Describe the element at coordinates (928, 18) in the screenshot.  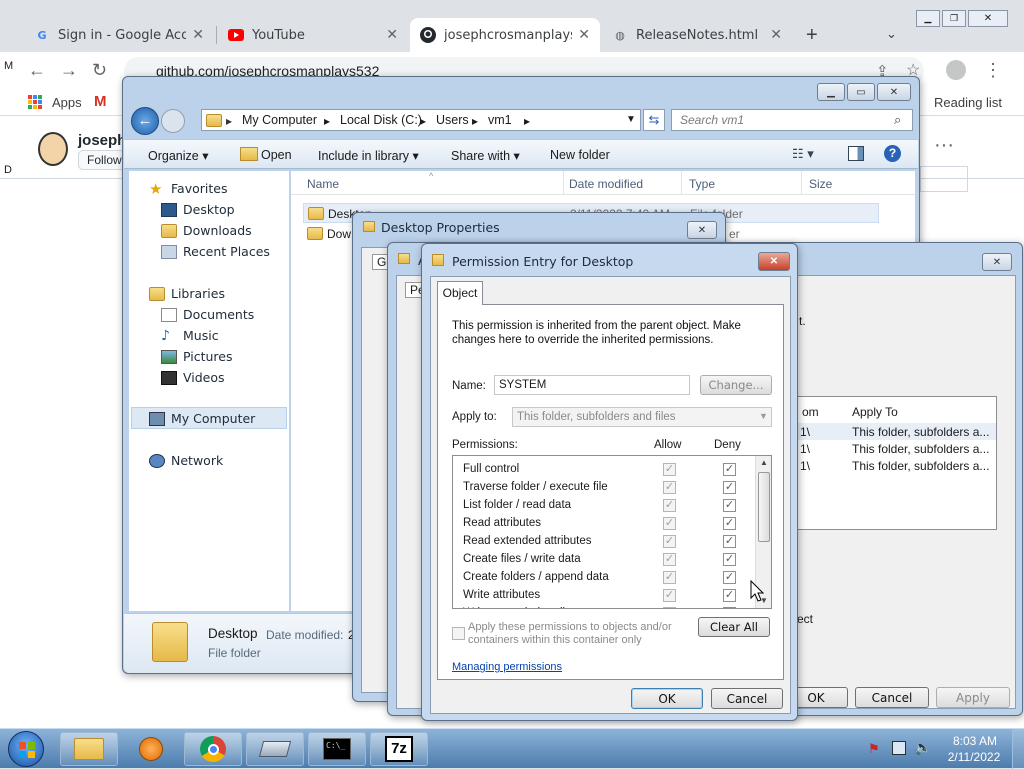
I see `minimize-icon: ▁` at that location.